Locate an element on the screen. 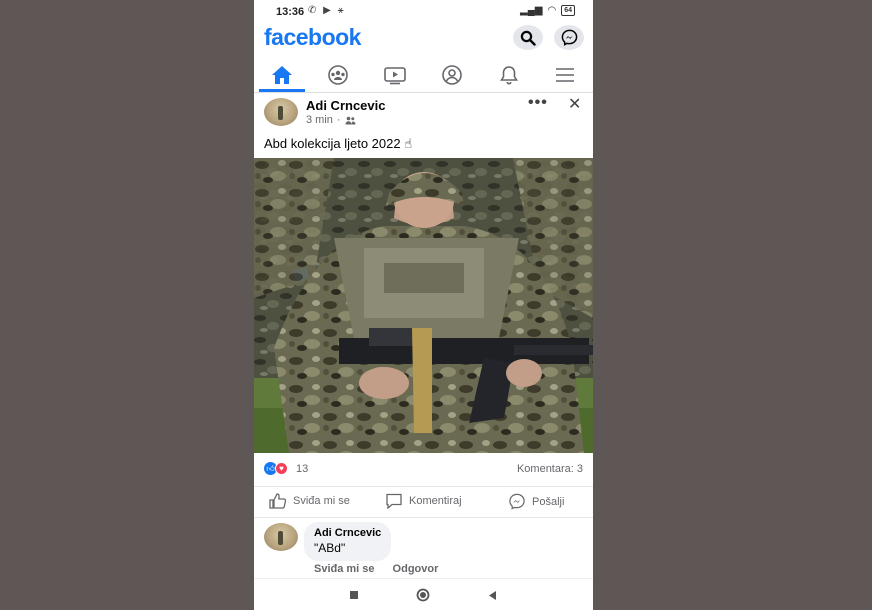  status-right-icons: ▂▄▆ ◠ 64 is located at coordinates (547, 10).